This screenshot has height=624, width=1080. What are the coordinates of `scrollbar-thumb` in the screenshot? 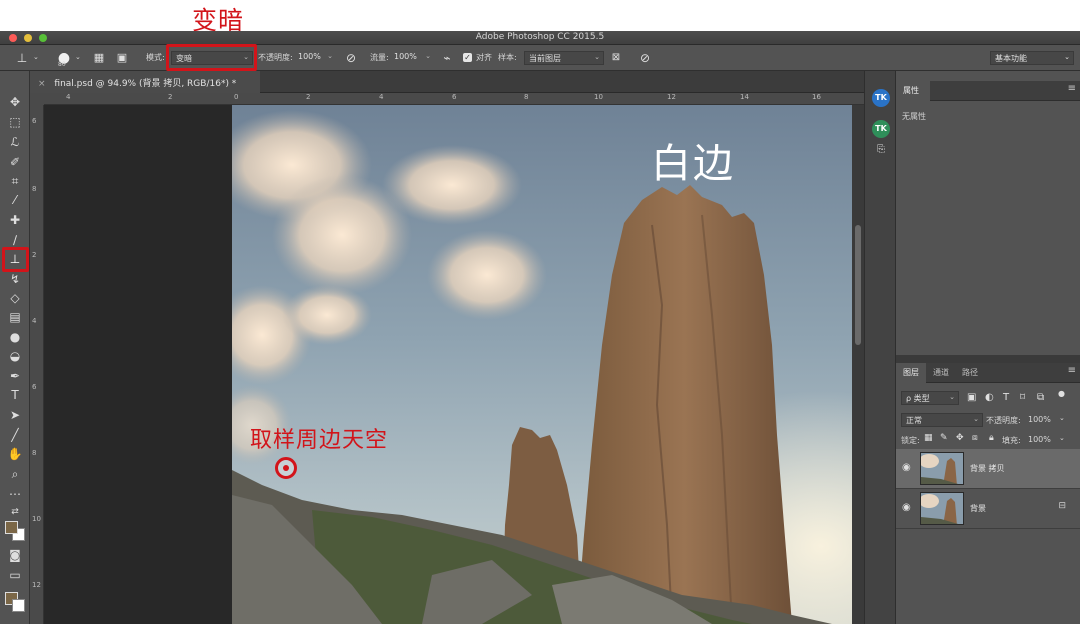 It's located at (858, 285).